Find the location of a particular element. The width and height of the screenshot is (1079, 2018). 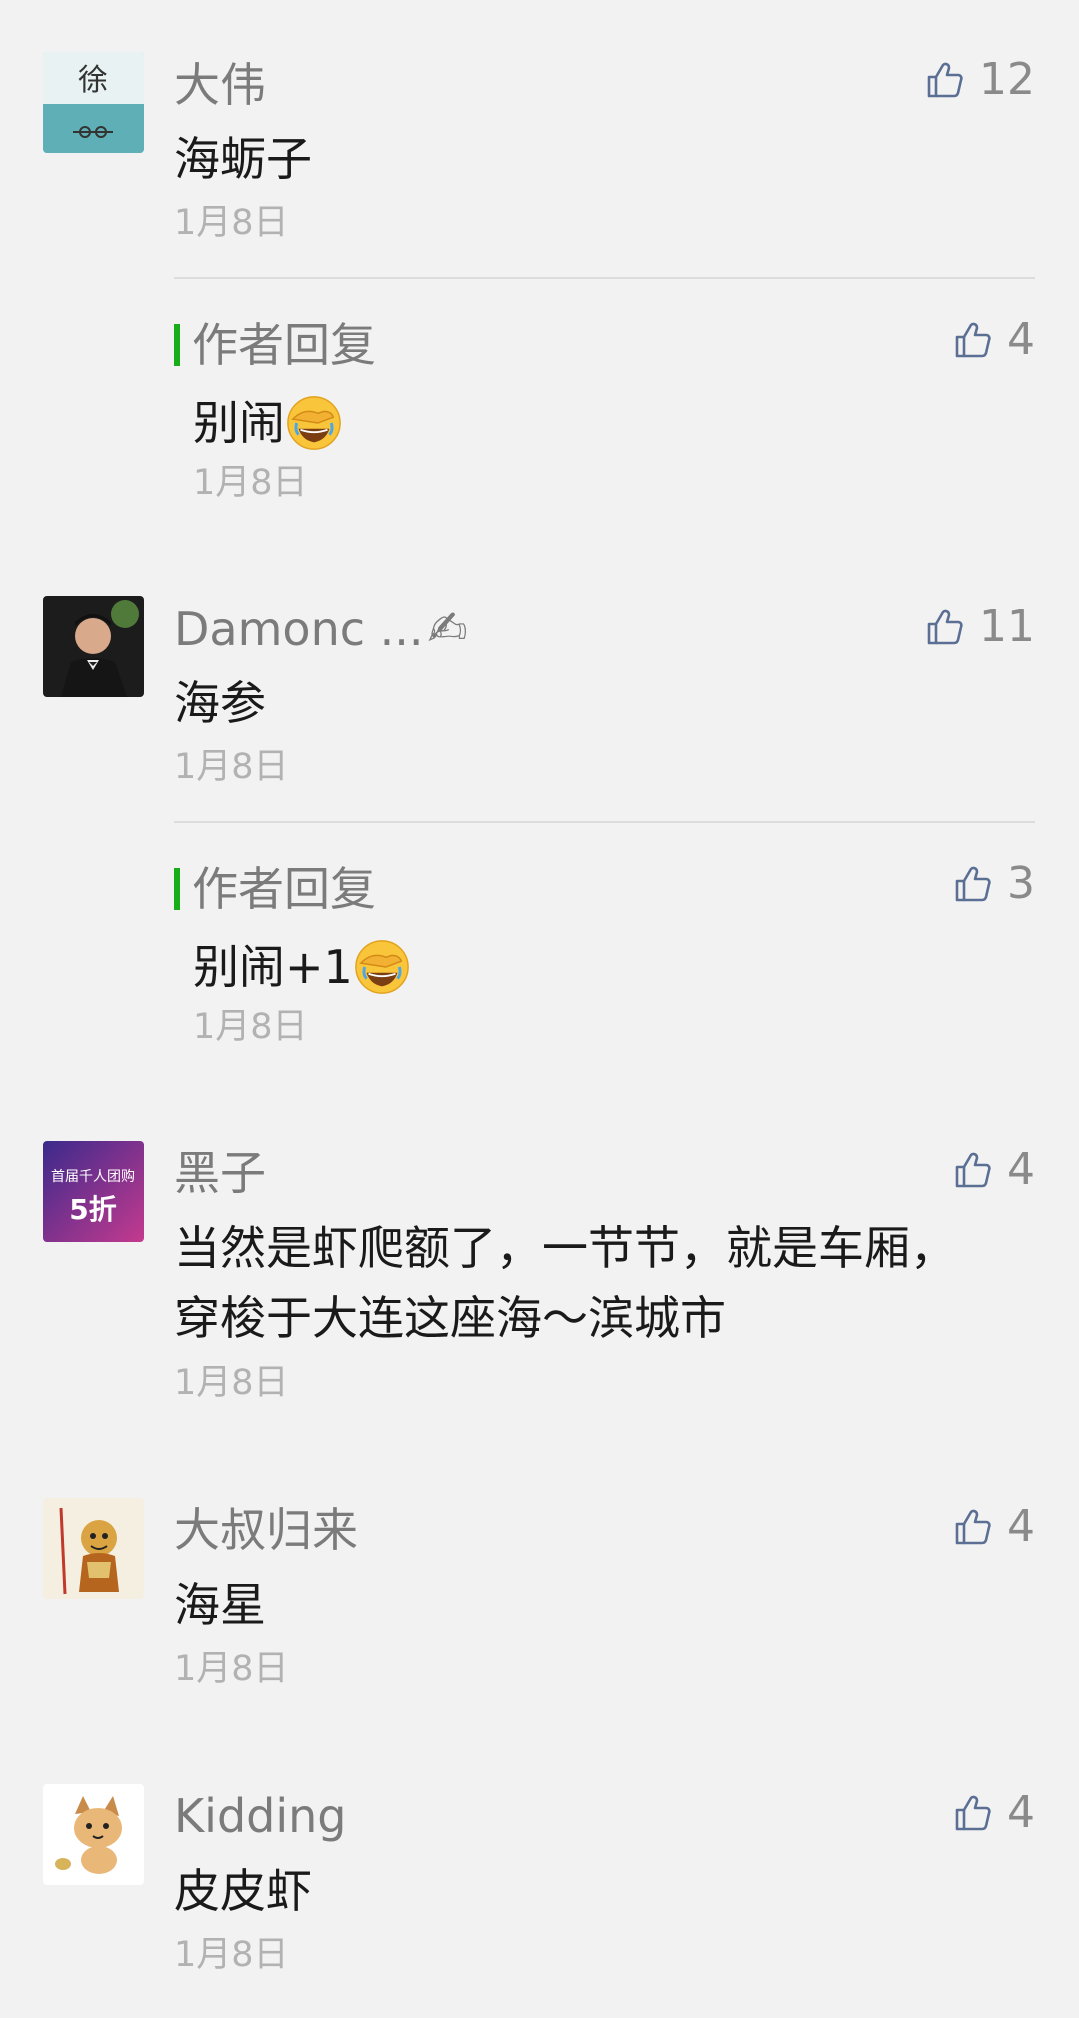

reply-text: 别闹+1 is located at coordinates (302, 967).